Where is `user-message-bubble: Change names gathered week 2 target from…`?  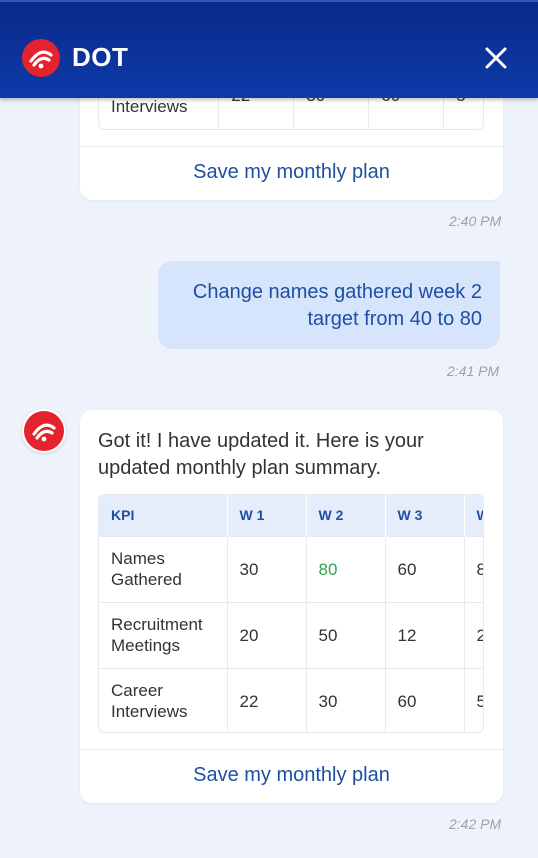 user-message-bubble: Change names gathered week 2 target from… is located at coordinates (329, 305).